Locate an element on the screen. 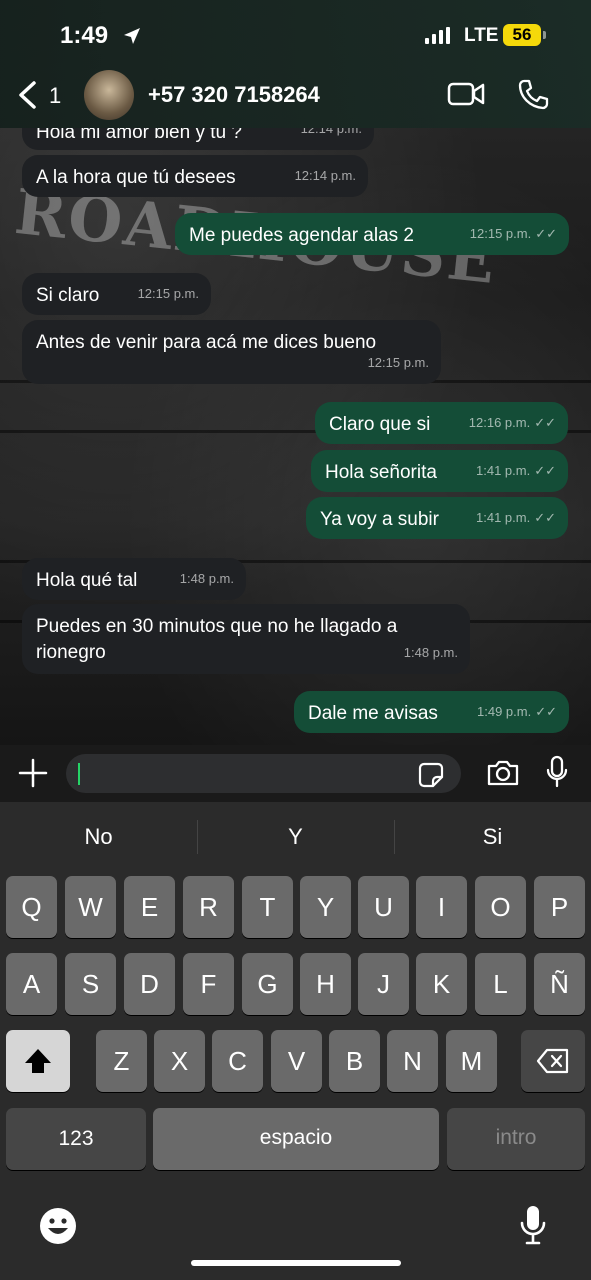  message-meta: 12:16 p.m. ✓✓ is located at coordinates (512, 423).